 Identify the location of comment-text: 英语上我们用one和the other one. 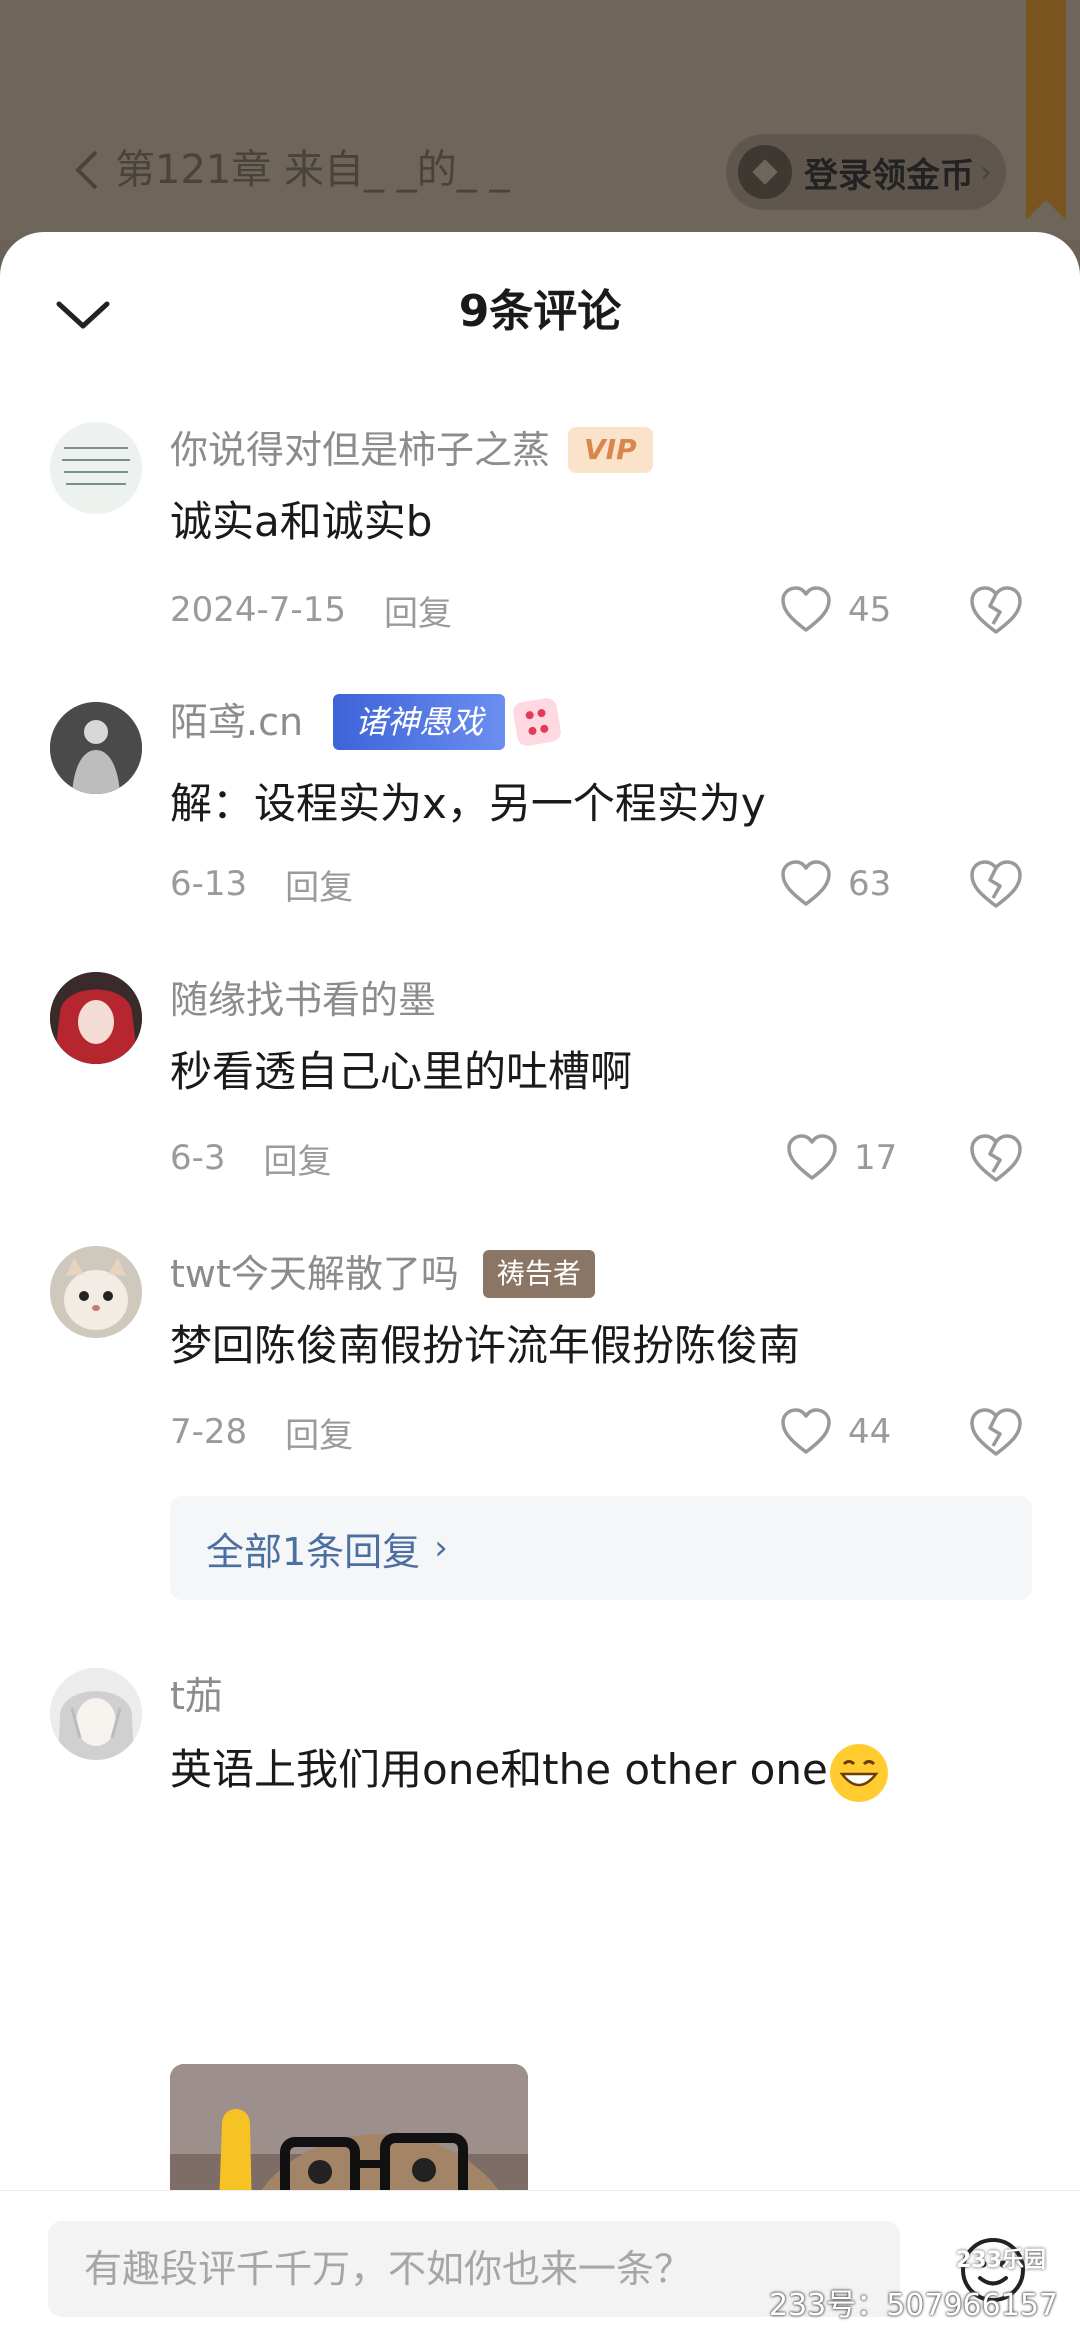
(529, 1770).